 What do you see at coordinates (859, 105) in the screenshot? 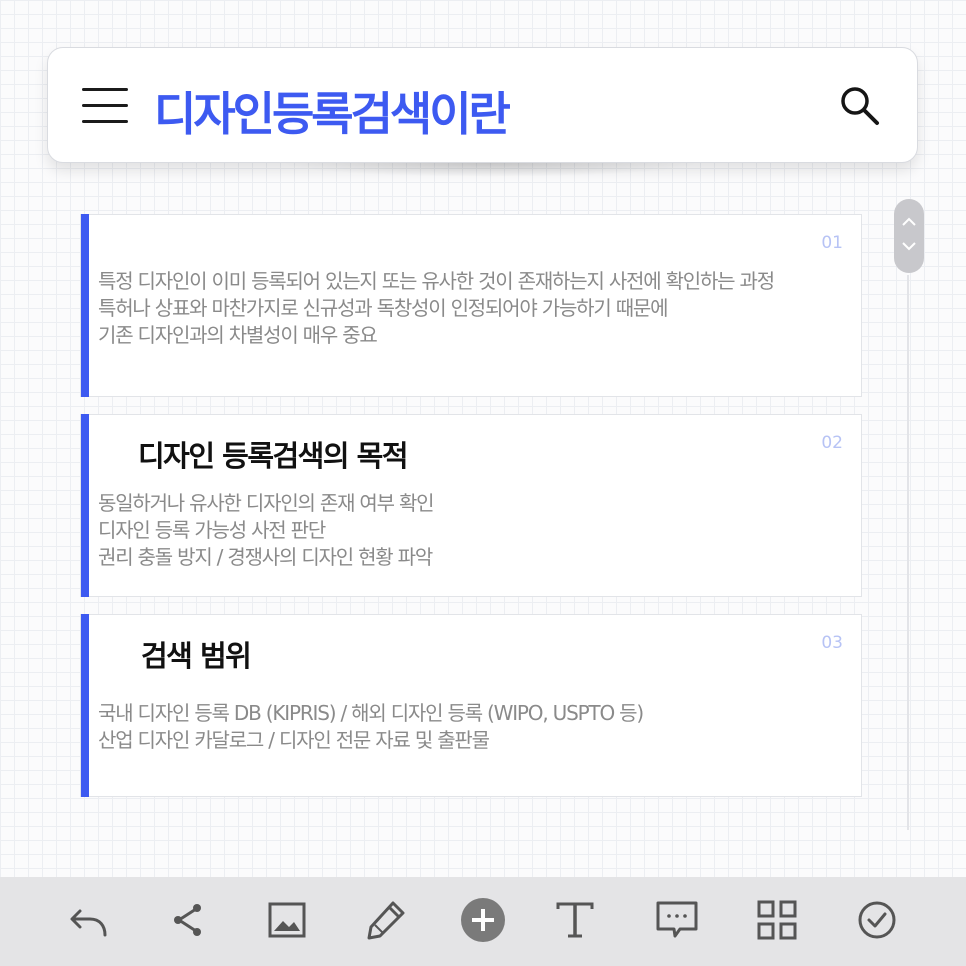
I see `search-icon` at bounding box center [859, 105].